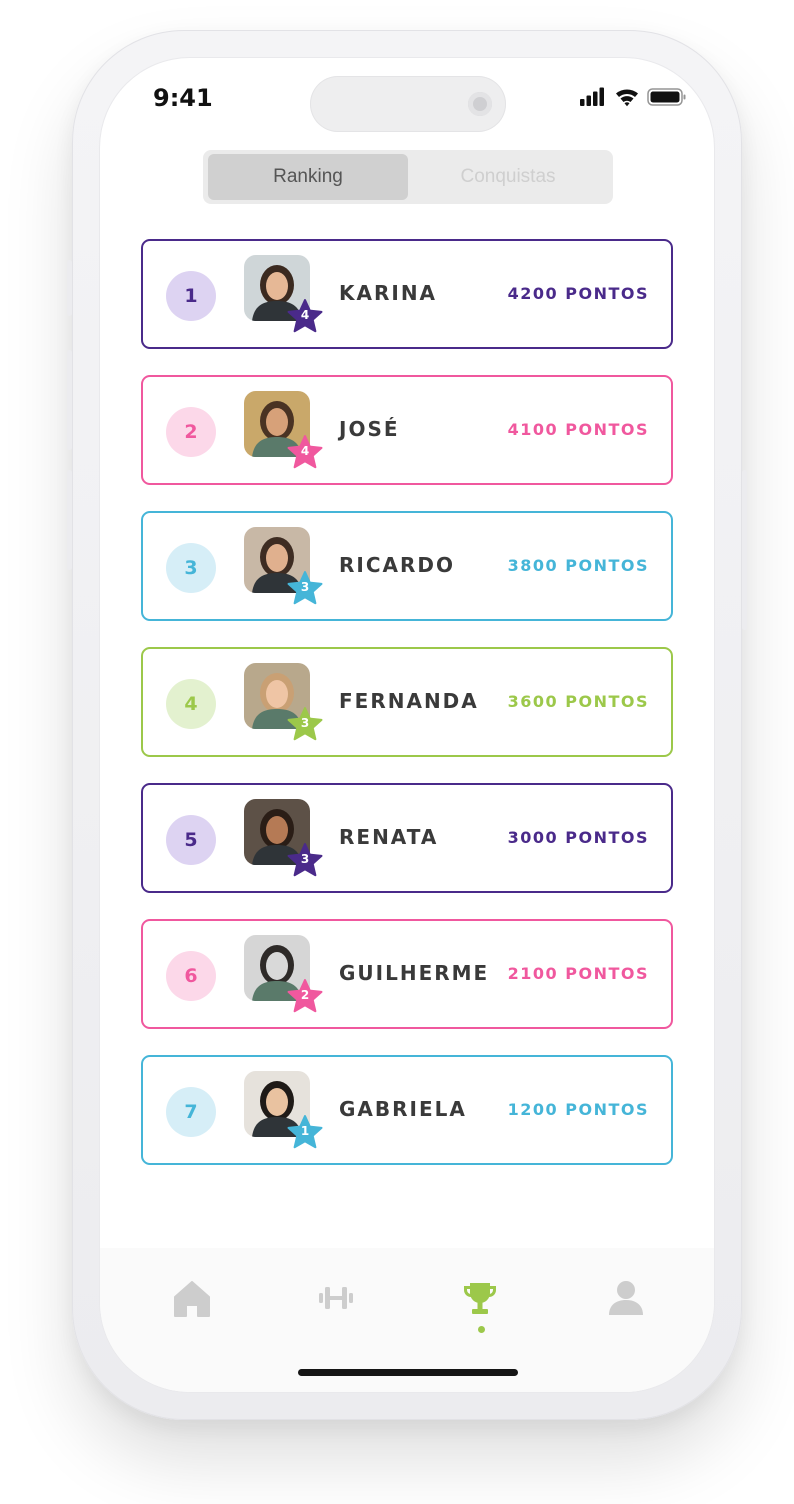 This screenshot has height=1504, width=794. What do you see at coordinates (578, 1109) in the screenshot?
I see `player-points: 1200 PONTOS` at bounding box center [578, 1109].